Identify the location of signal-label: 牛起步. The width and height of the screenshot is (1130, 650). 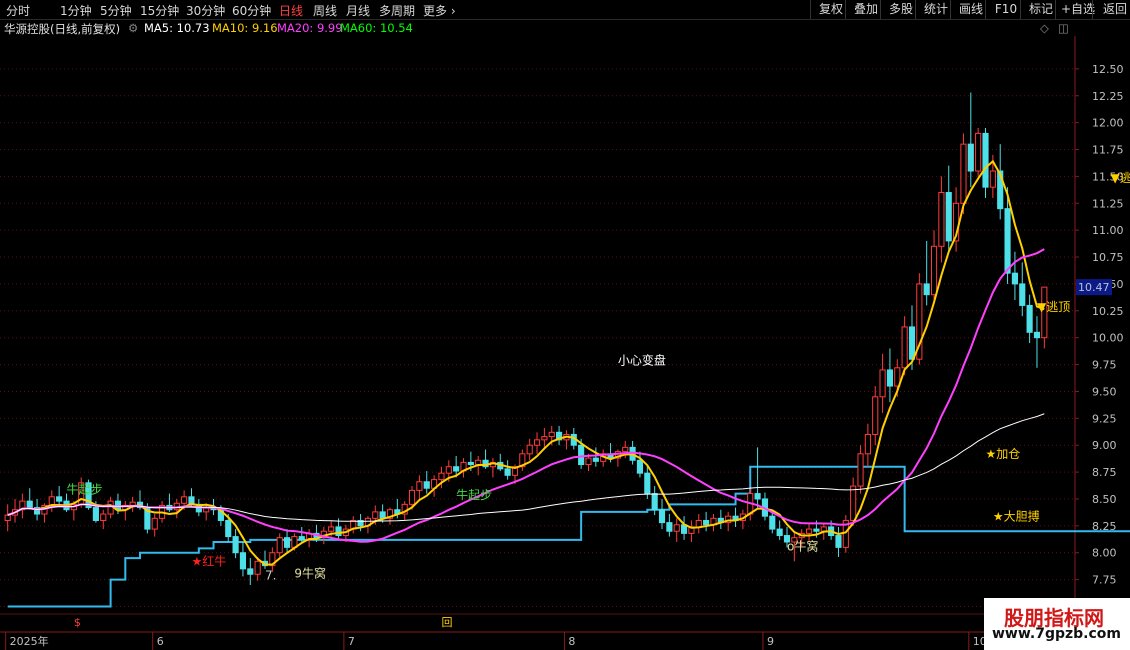
(474, 494).